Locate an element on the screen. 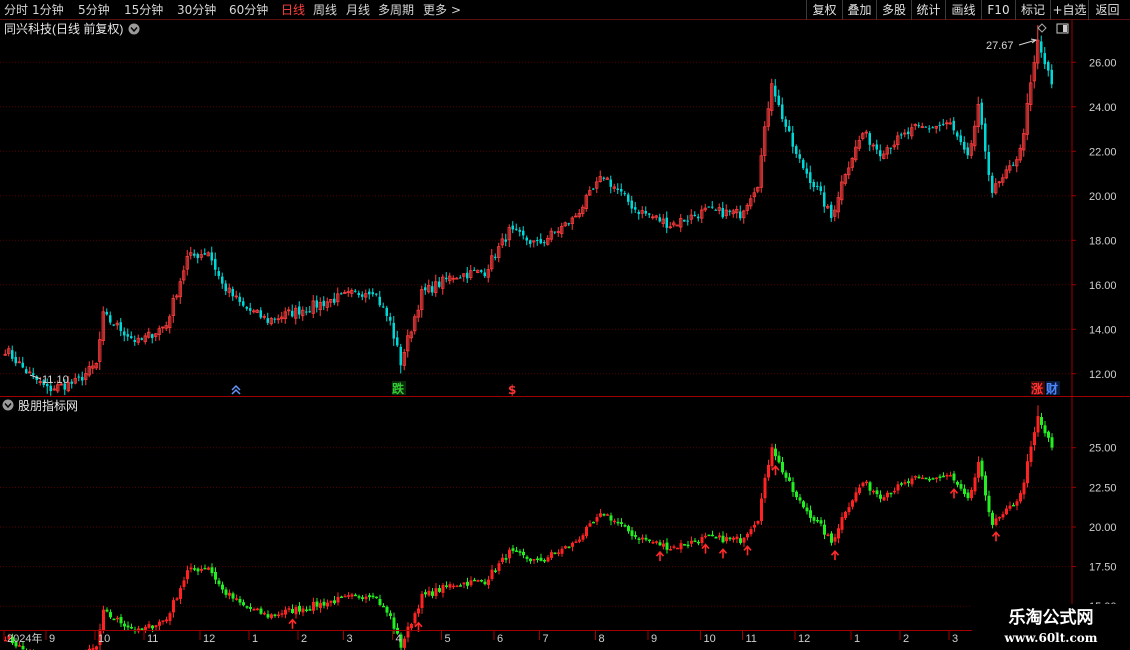  fall-marker: 跌 is located at coordinates (398, 388).